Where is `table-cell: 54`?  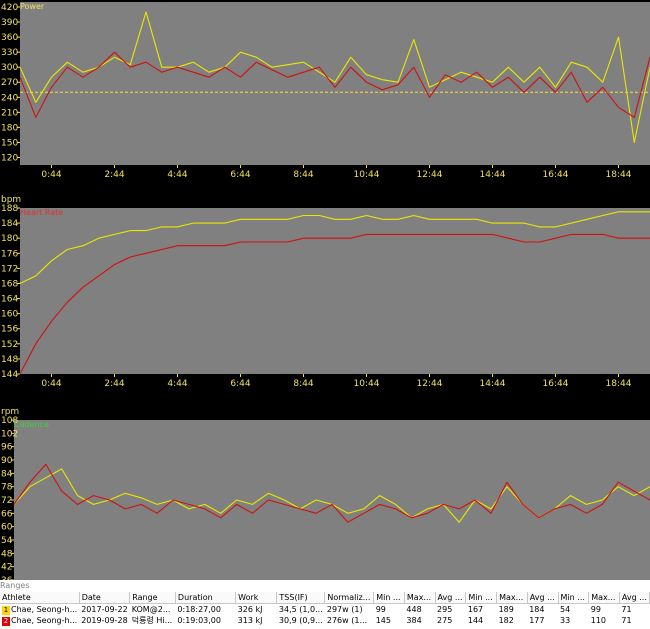 table-cell: 54 is located at coordinates (565, 609).